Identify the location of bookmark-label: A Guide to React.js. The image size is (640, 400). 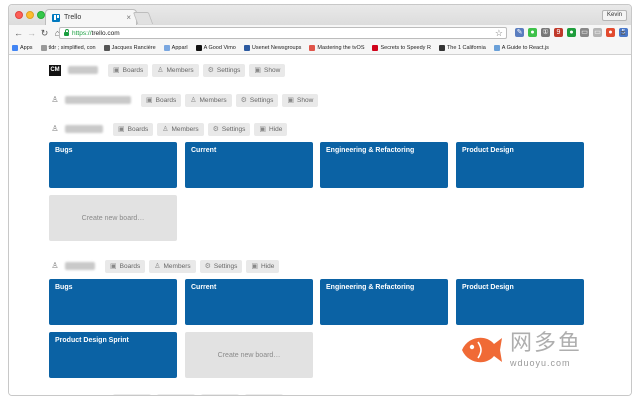
(525, 48).